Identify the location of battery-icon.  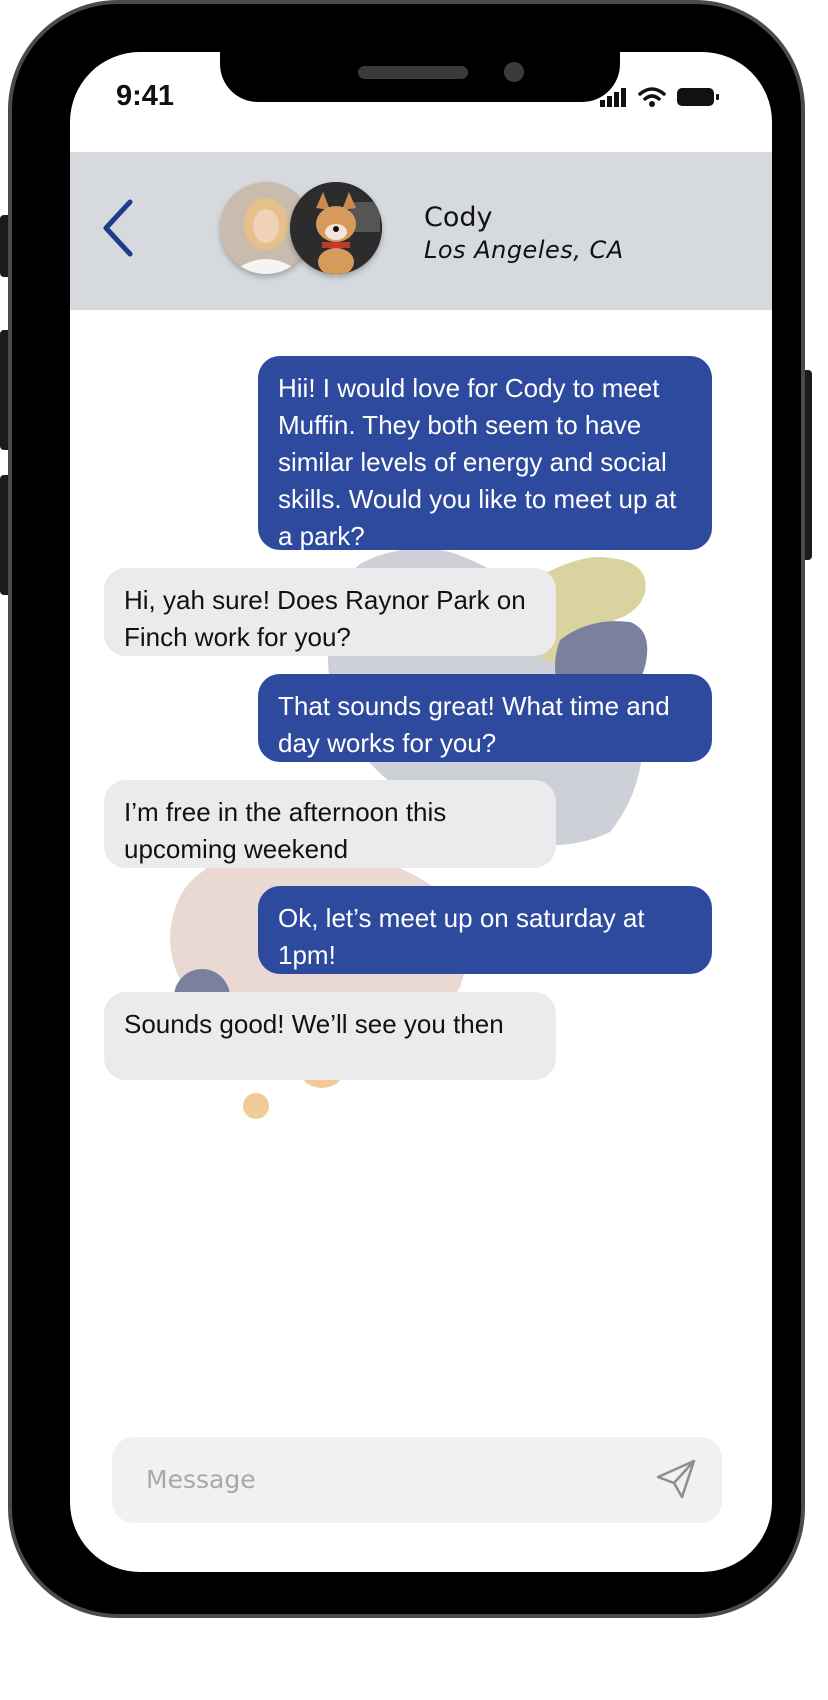
(698, 97).